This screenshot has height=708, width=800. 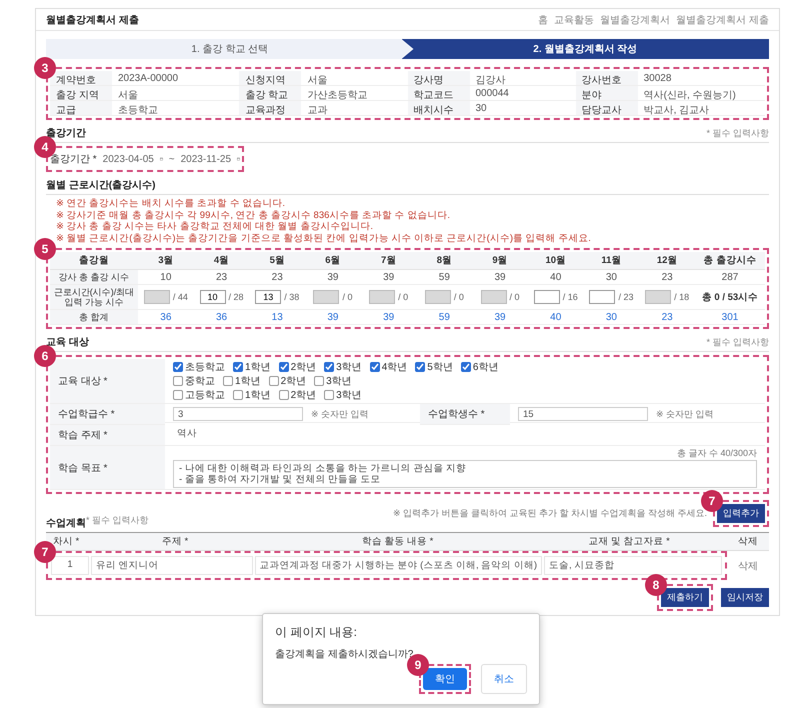 I want to click on delete-link: 삭제, so click(x=748, y=565).